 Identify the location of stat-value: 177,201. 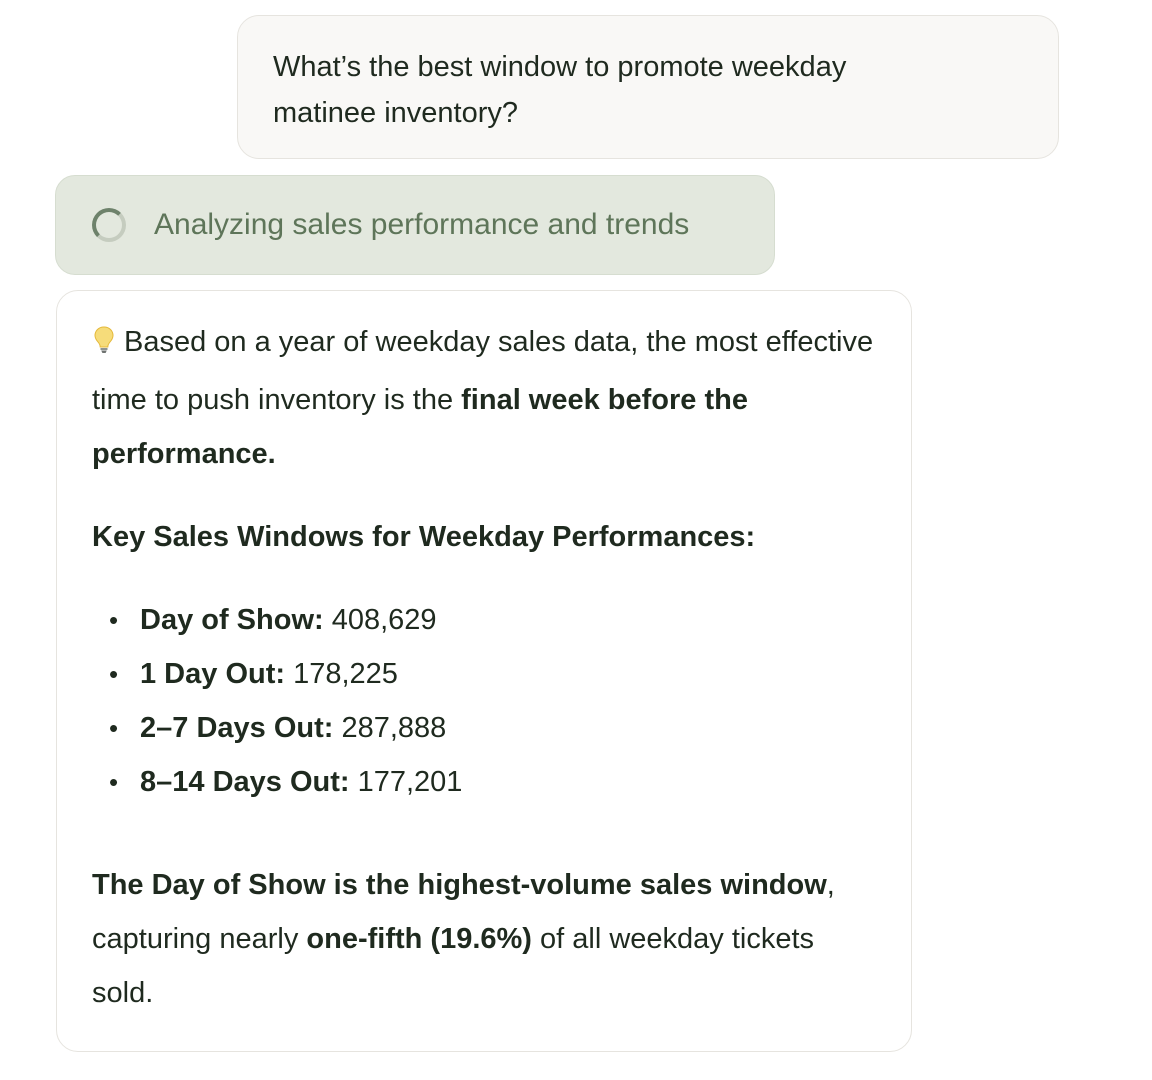
(410, 782).